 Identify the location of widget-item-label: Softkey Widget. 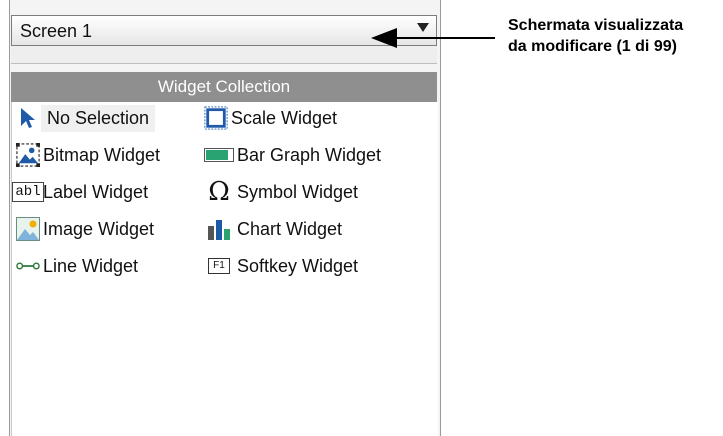
(298, 265).